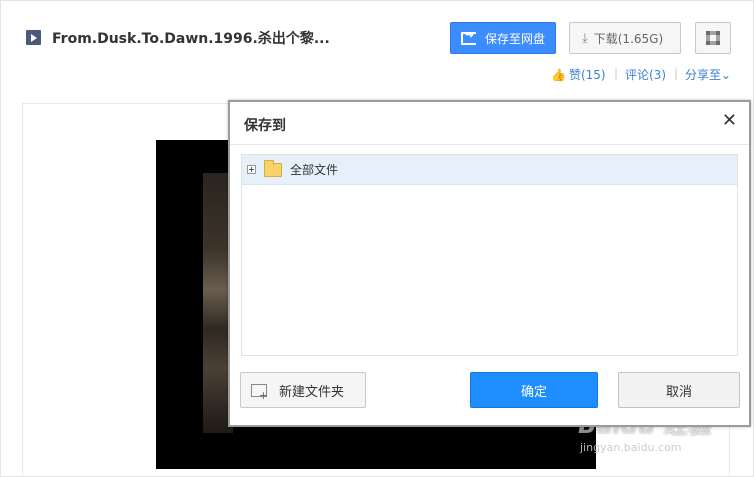  Describe the element at coordinates (585, 38) in the screenshot. I see `download-icon: ⤓` at that location.